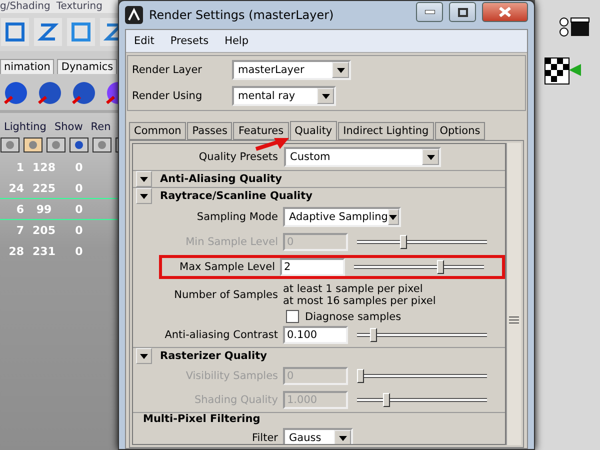 Image resolution: width=600 pixels, height=450 pixels. I want to click on setting-label: Shading Quality, so click(235, 400).